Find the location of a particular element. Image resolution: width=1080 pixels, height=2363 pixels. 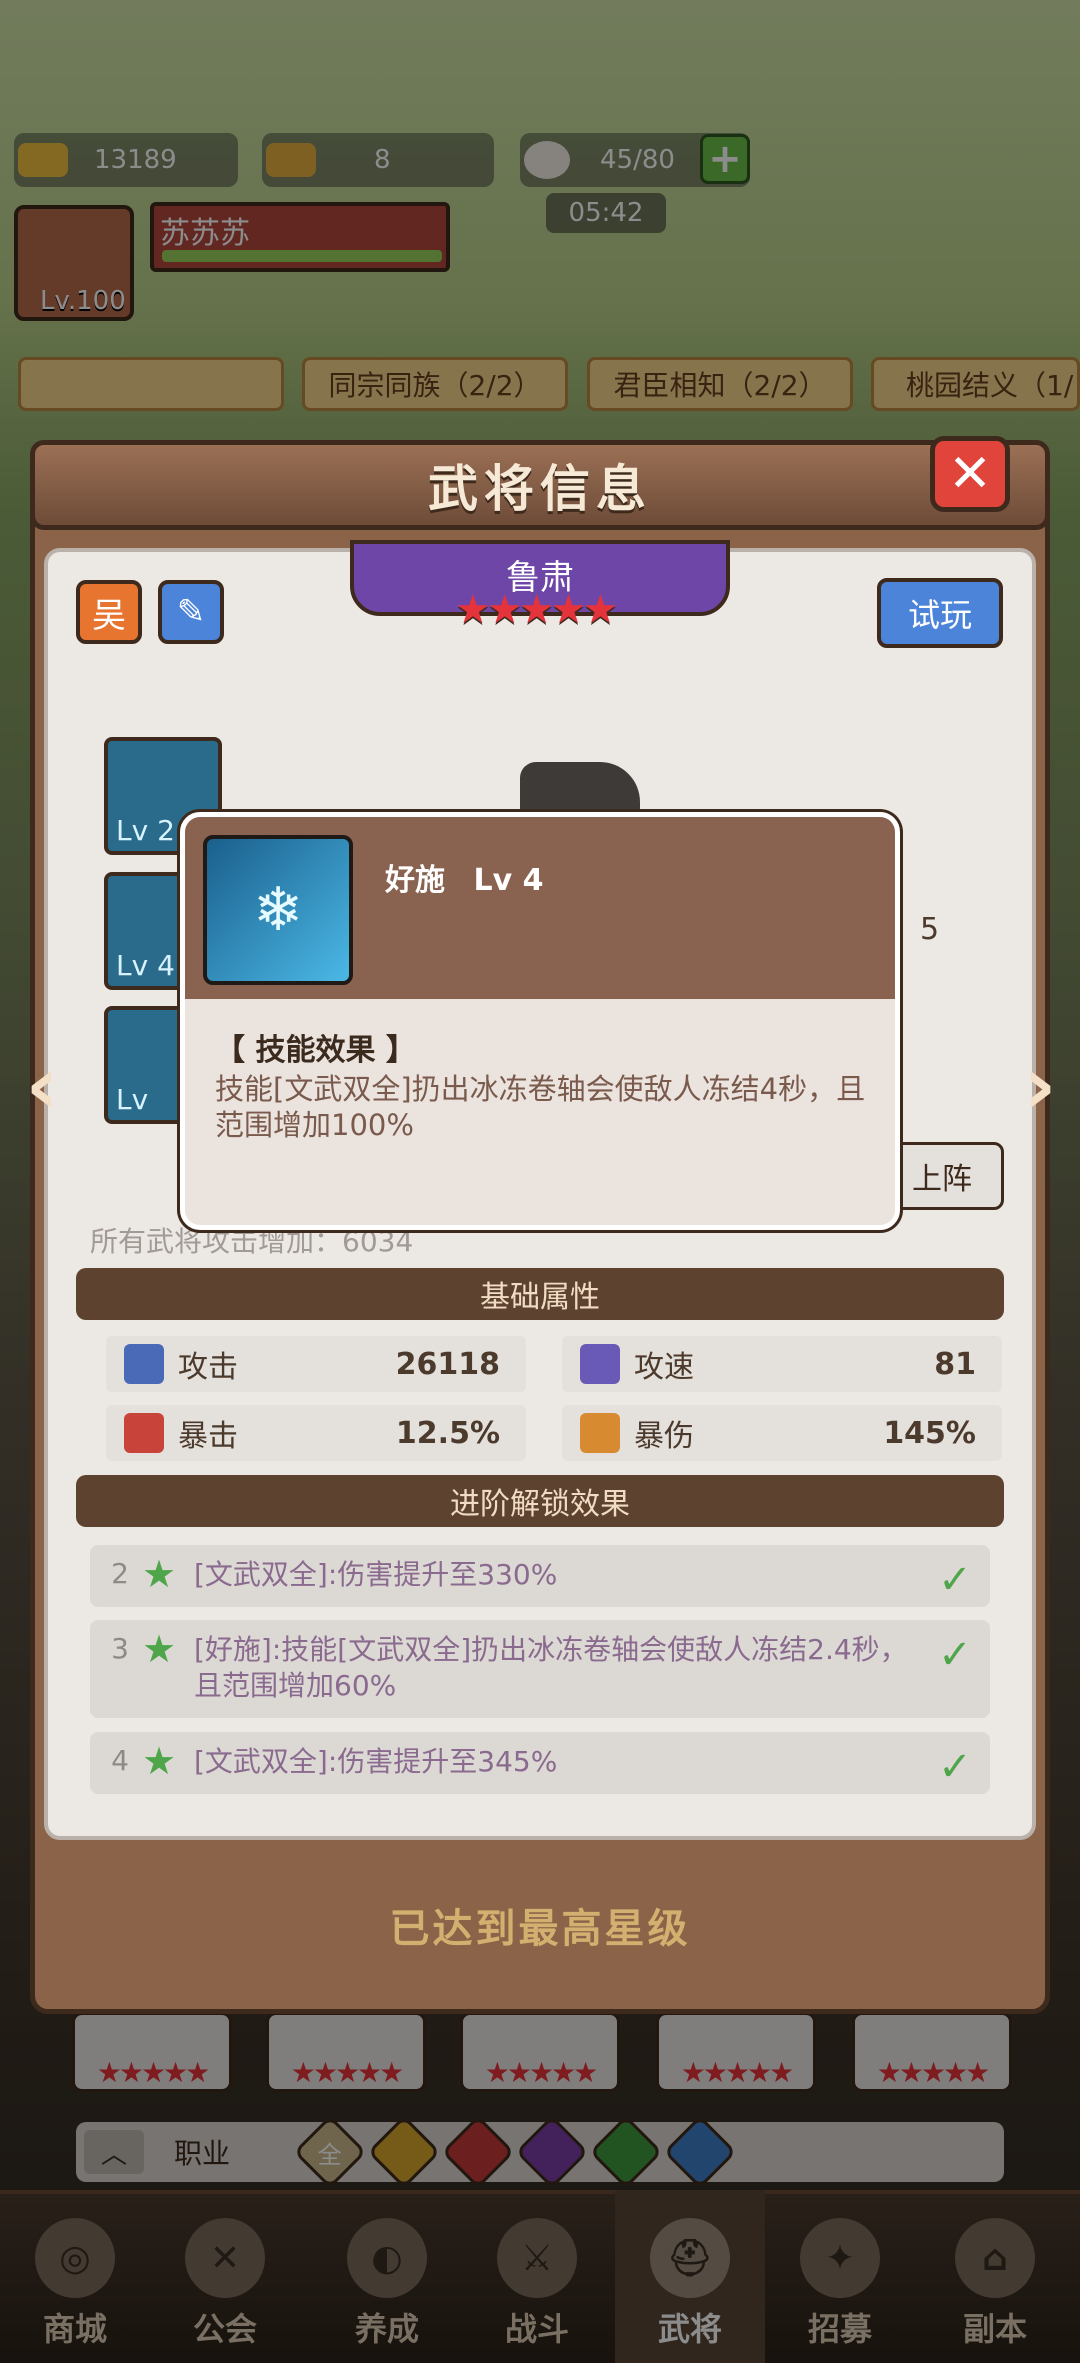

wing-icon is located at coordinates (600, 1364).